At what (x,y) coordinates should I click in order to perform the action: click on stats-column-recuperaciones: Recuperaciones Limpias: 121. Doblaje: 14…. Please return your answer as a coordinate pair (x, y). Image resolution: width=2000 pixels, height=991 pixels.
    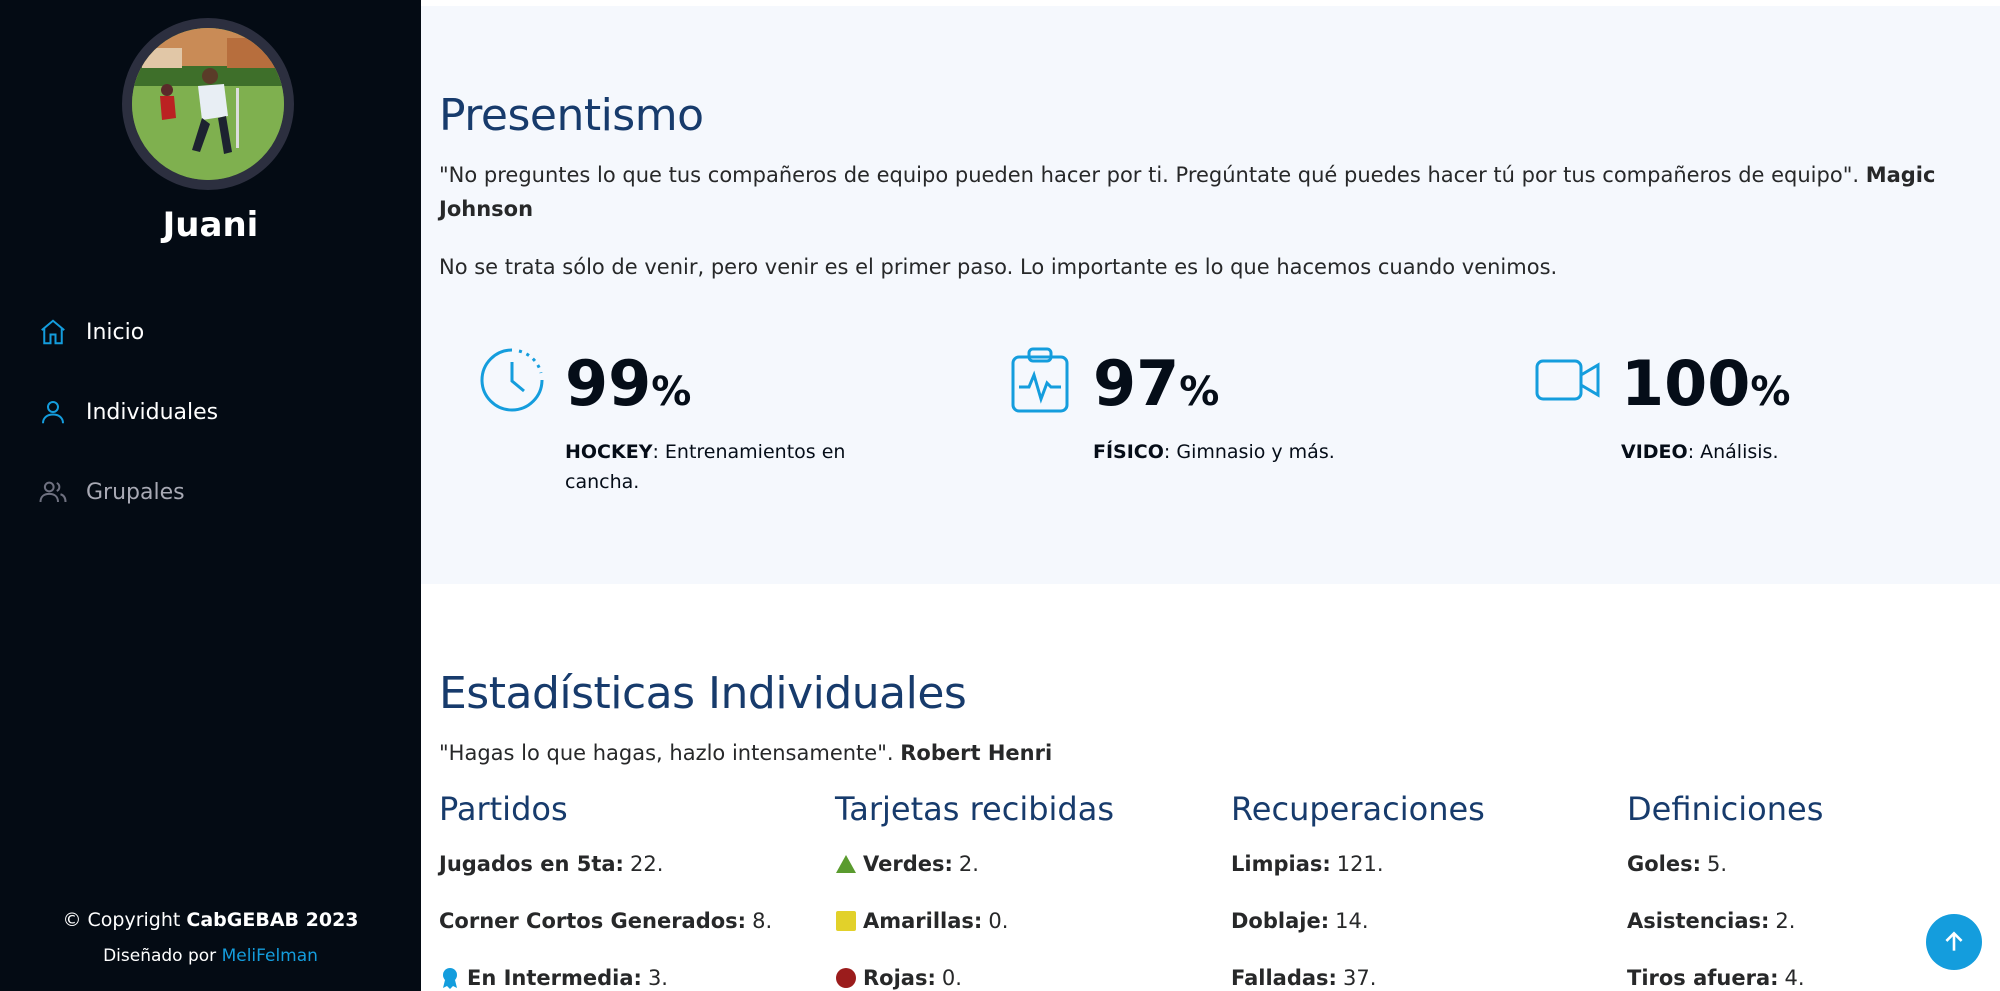
    Looking at the image, I should click on (1426, 890).